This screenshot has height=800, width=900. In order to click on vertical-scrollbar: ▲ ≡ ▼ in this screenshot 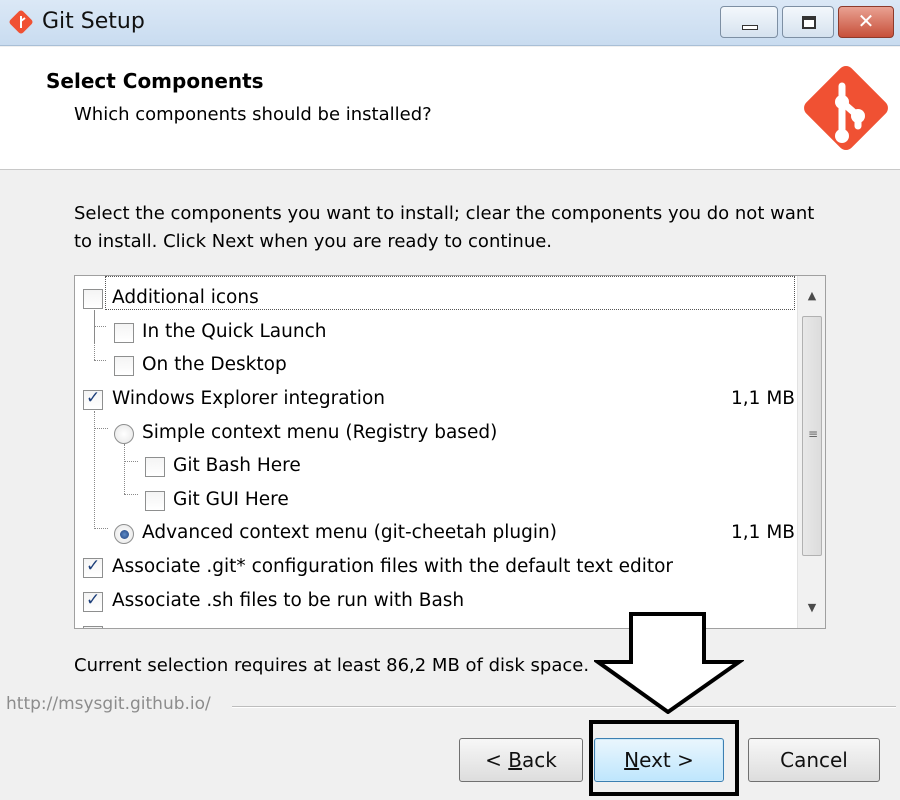, I will do `click(811, 452)`.